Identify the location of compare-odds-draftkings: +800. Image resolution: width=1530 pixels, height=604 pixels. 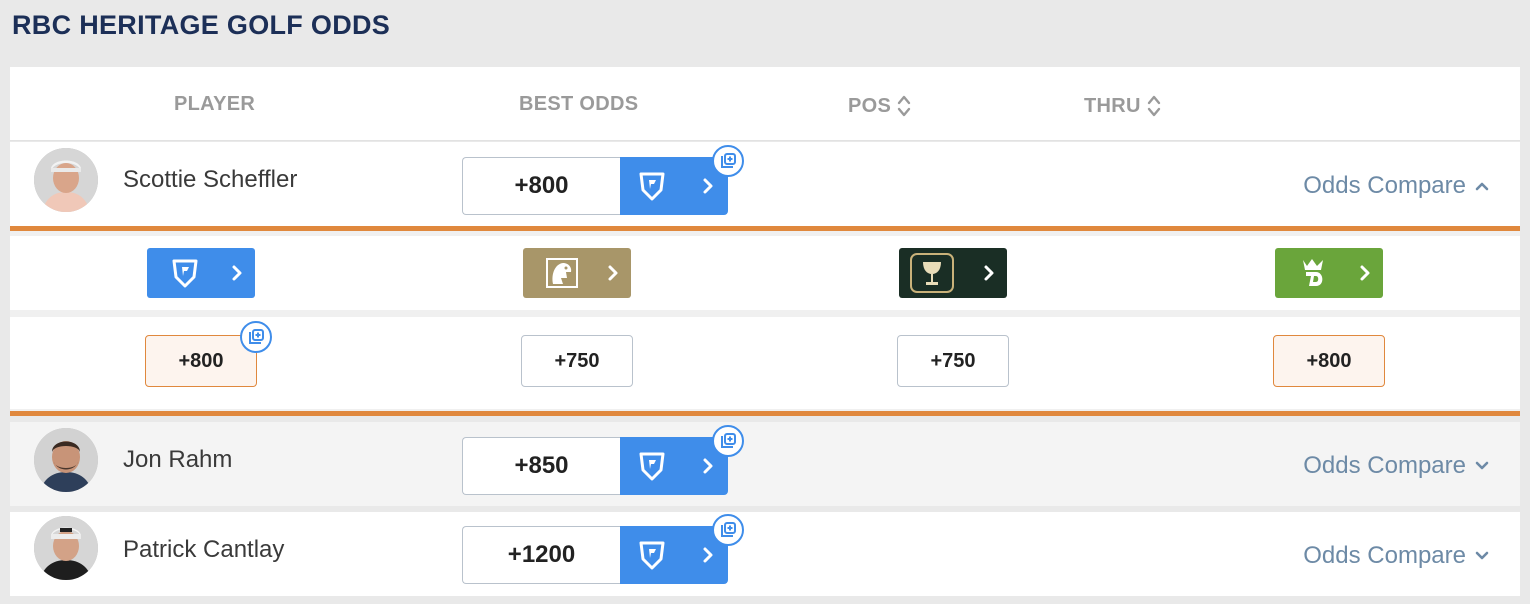
(1329, 361).